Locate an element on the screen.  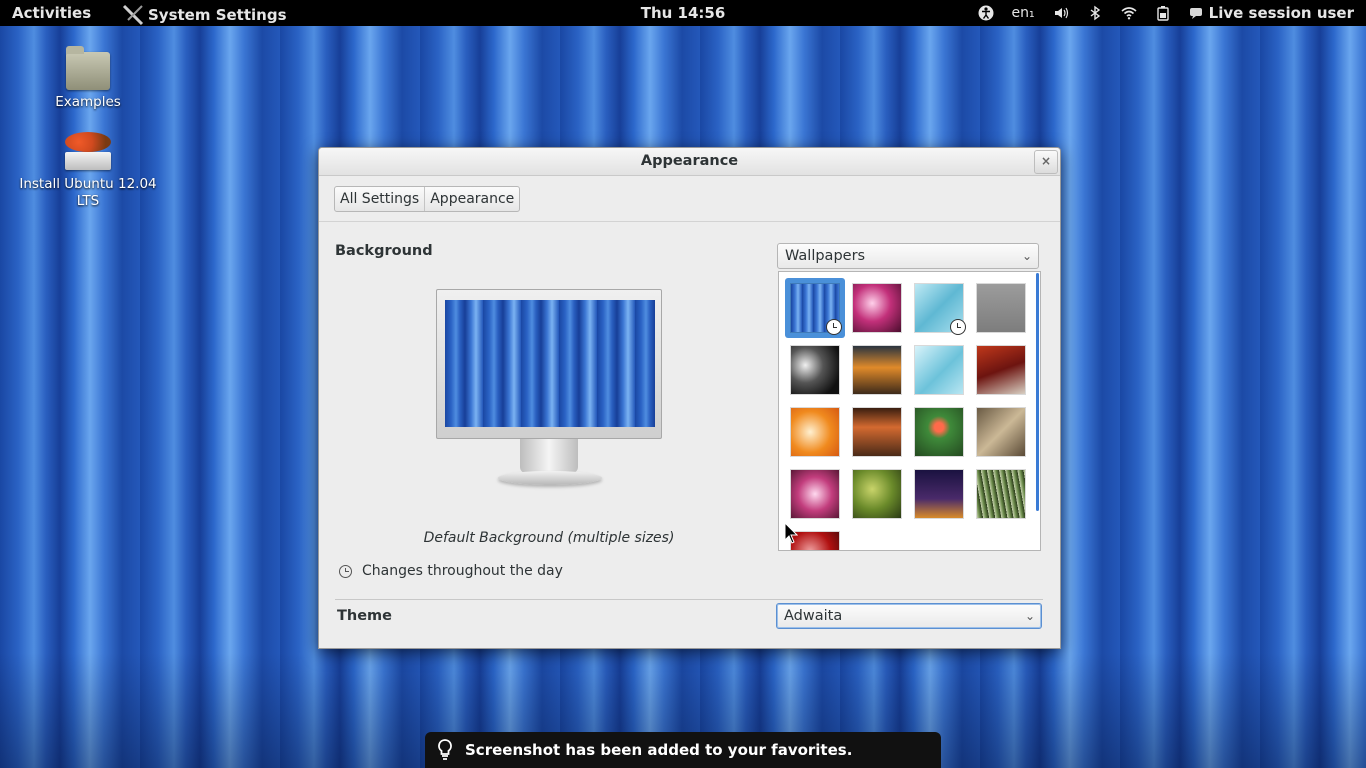
install-drive-icon is located at coordinates (88, 152).